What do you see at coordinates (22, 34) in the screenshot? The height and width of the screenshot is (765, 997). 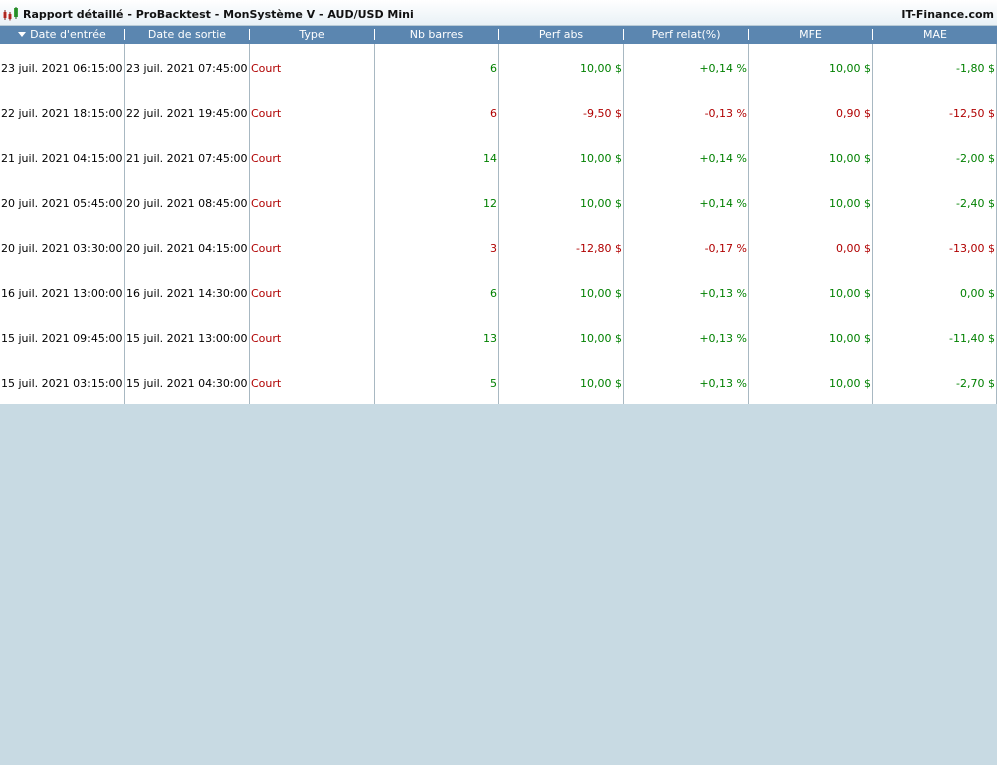 I see `sort-down-triangle-icon` at bounding box center [22, 34].